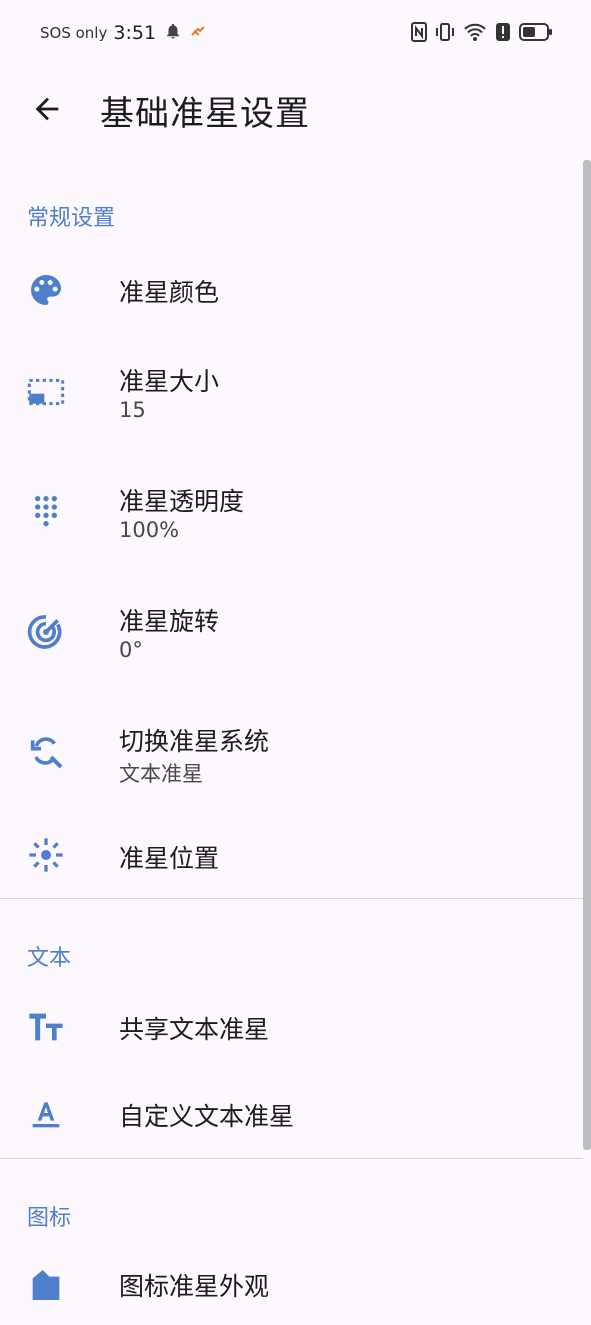 The width and height of the screenshot is (591, 1325). Describe the element at coordinates (445, 34) in the screenshot. I see `vibrate-icon` at that location.